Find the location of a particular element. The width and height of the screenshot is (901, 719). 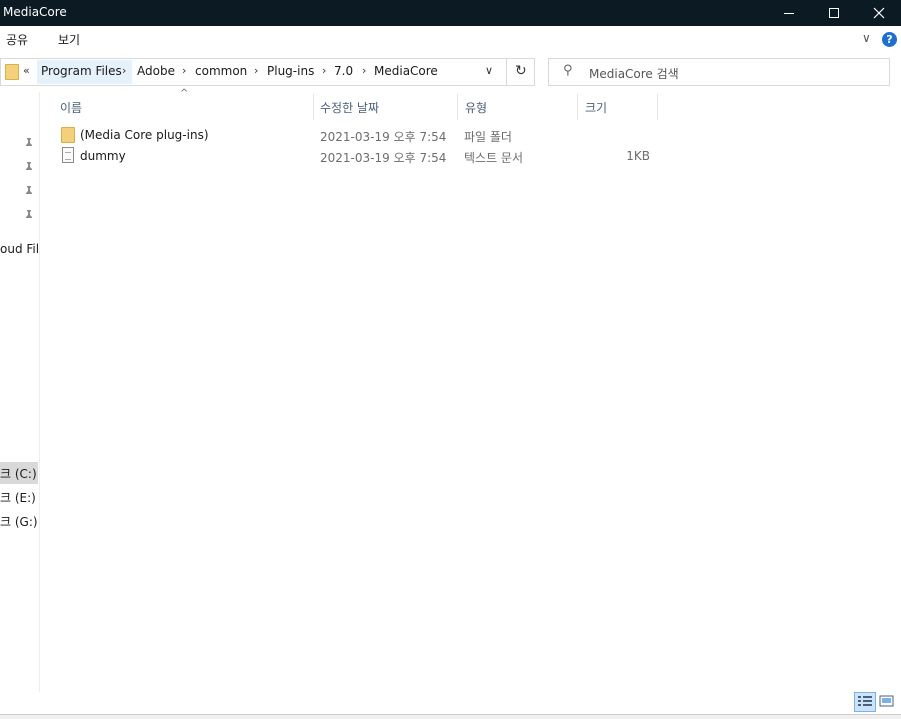

title-bar: MediaCore is located at coordinates (450, 13).